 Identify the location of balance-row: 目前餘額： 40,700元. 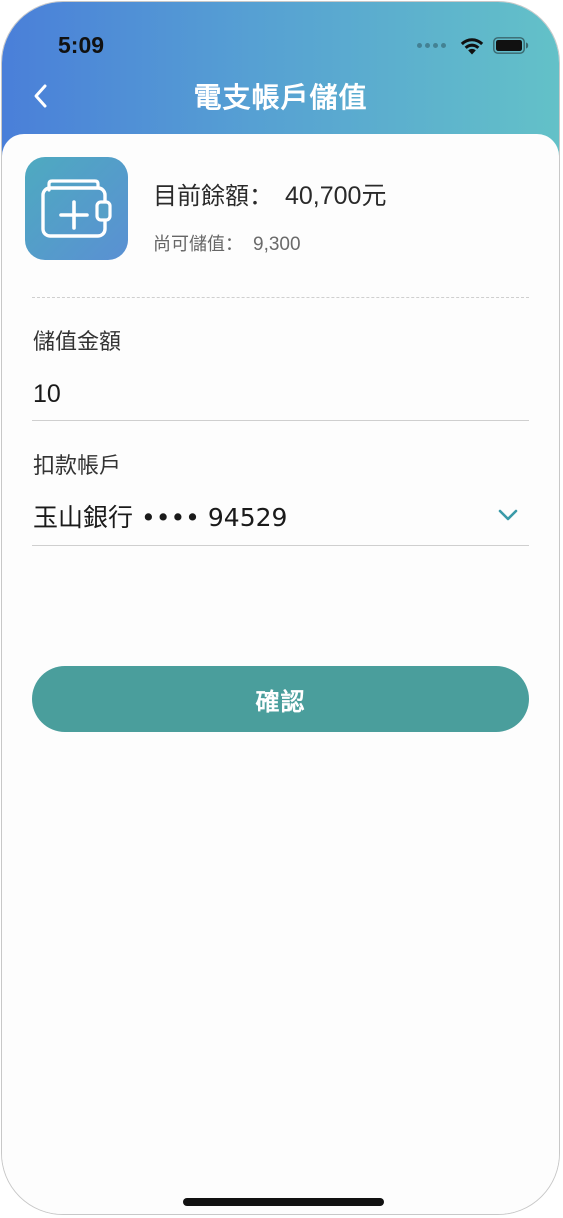
(269, 194).